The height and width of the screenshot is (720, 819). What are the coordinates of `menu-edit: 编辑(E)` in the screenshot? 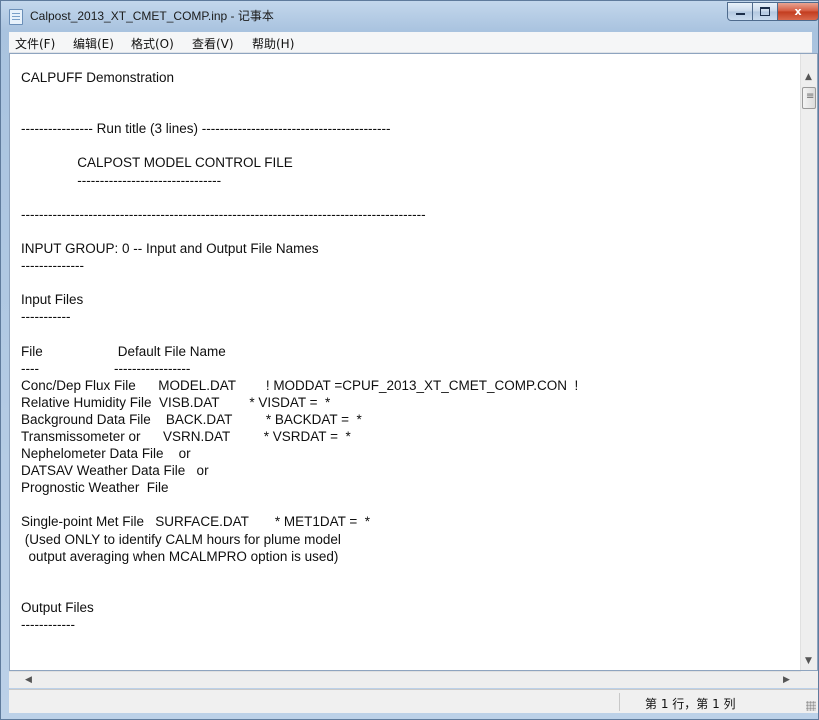 It's located at (93, 43).